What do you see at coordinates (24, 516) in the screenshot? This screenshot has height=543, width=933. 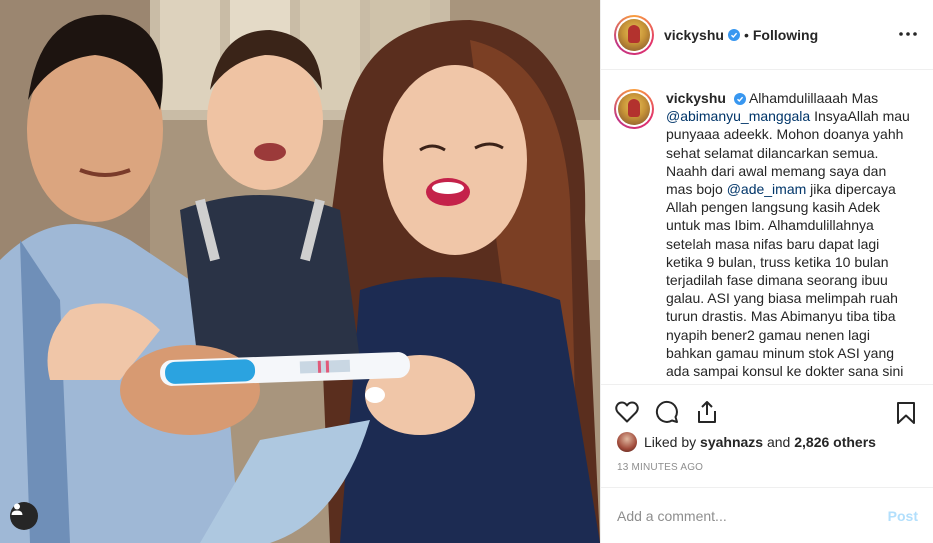 I see `user-tag-icon` at bounding box center [24, 516].